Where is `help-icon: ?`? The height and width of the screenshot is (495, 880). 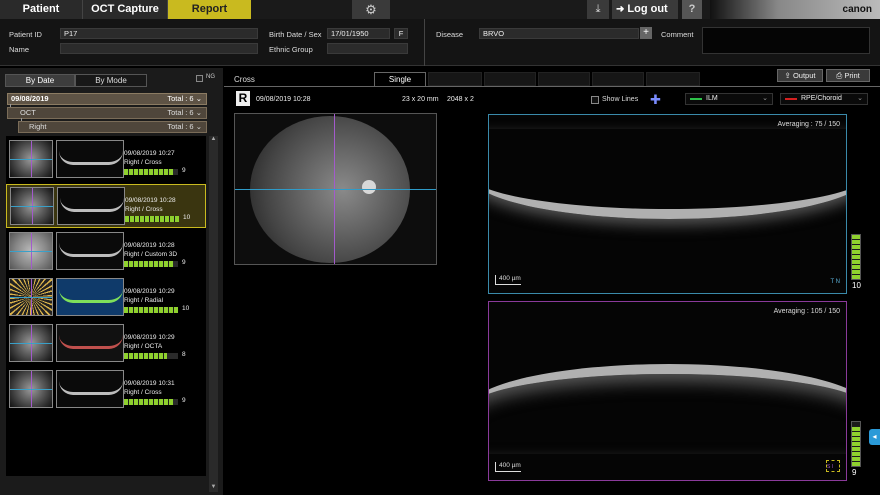
help-icon: ? is located at coordinates (692, 9).